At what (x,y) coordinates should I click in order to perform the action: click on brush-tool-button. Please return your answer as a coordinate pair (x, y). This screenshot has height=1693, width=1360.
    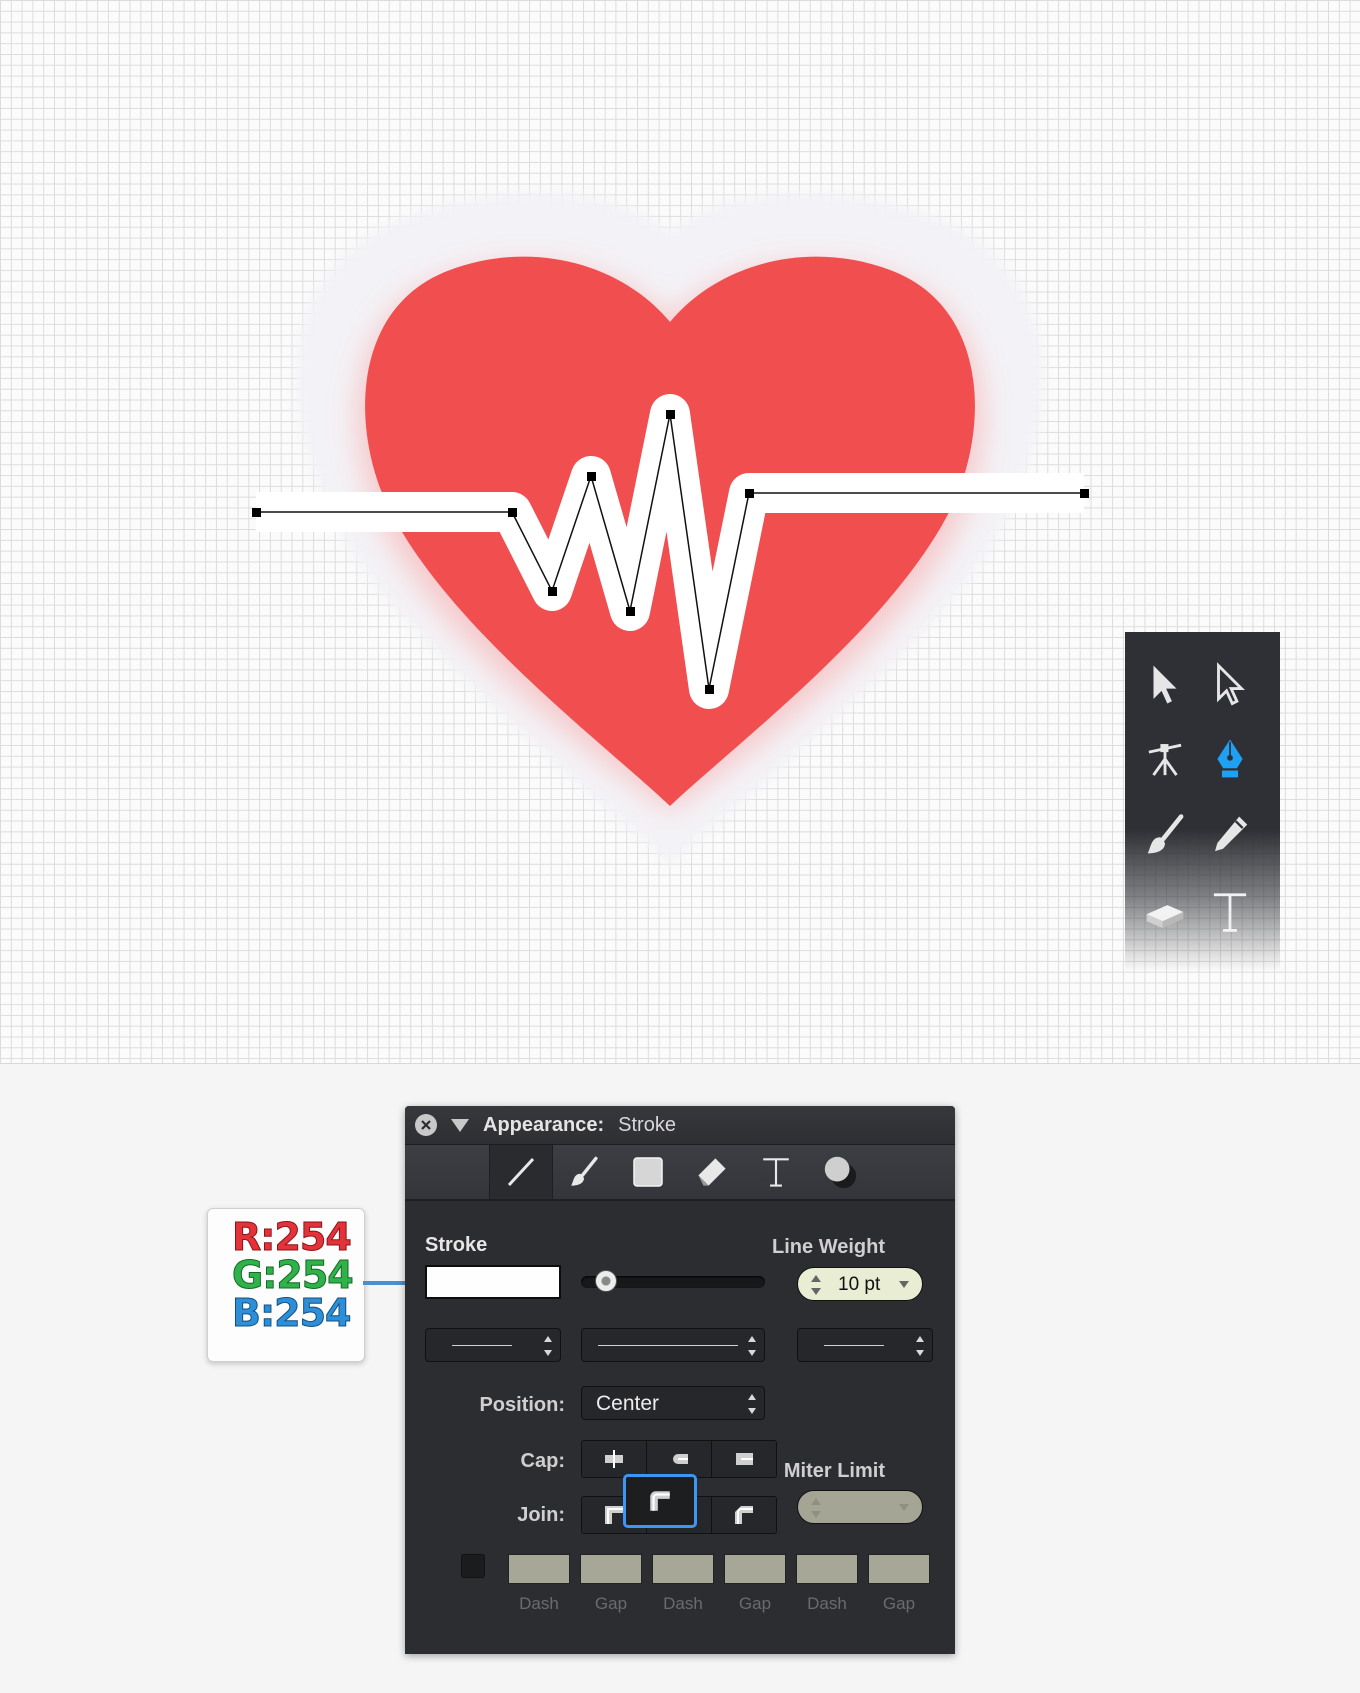
    Looking at the image, I should click on (1165, 835).